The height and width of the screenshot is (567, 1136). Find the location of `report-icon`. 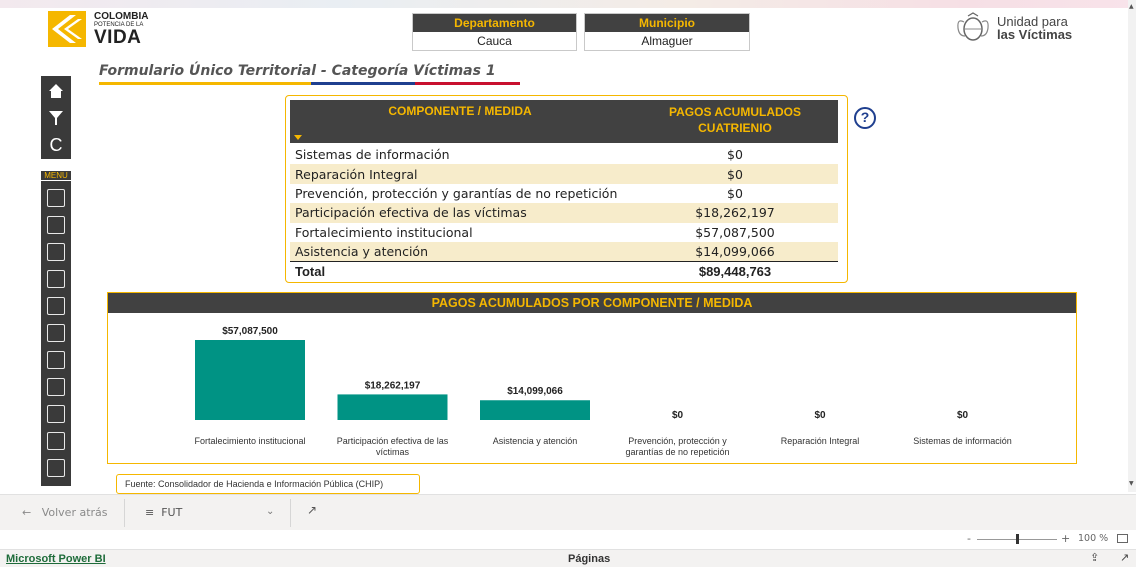

report-icon is located at coordinates (56, 360).